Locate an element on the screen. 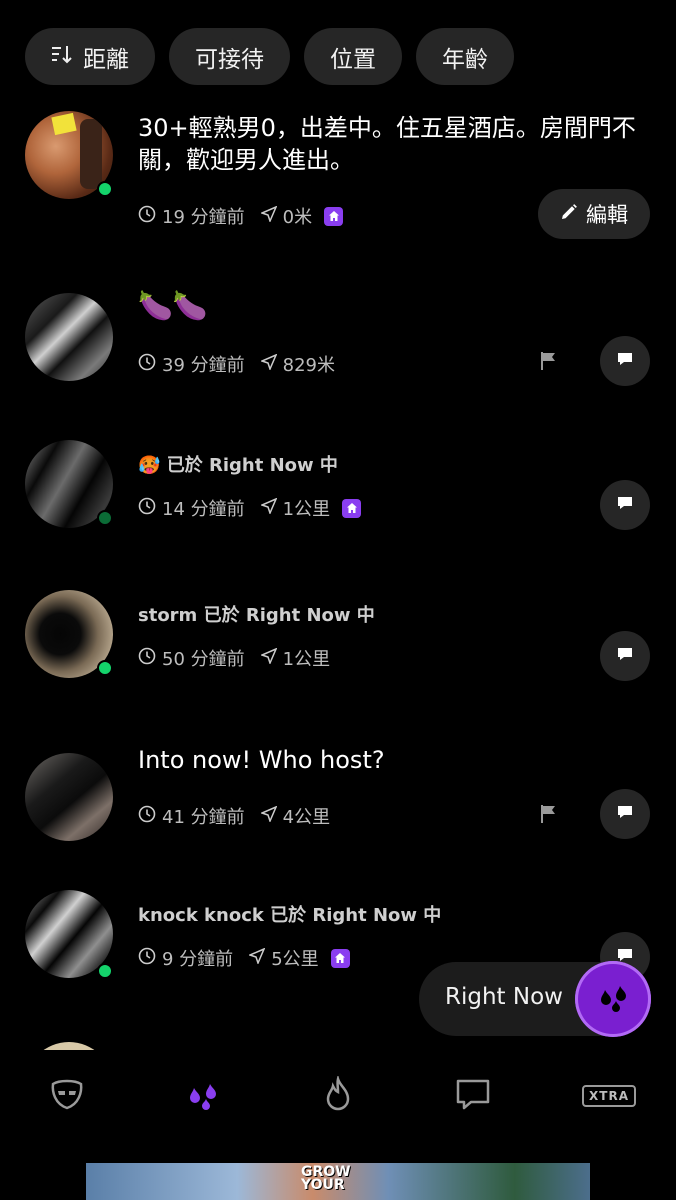 This screenshot has width=676, height=1200. meta-row: 14 分鐘前 1公里 is located at coordinates (250, 508).